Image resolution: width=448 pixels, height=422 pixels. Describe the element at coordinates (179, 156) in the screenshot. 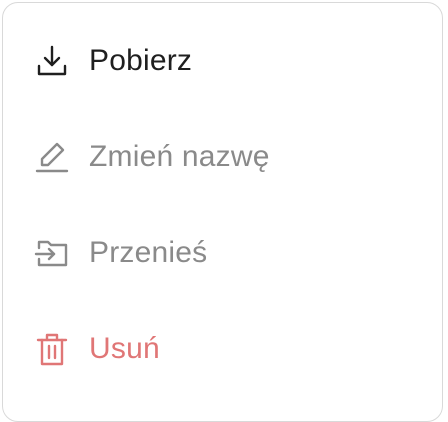

I see `menu-item-label: Zmień nazwę` at that location.